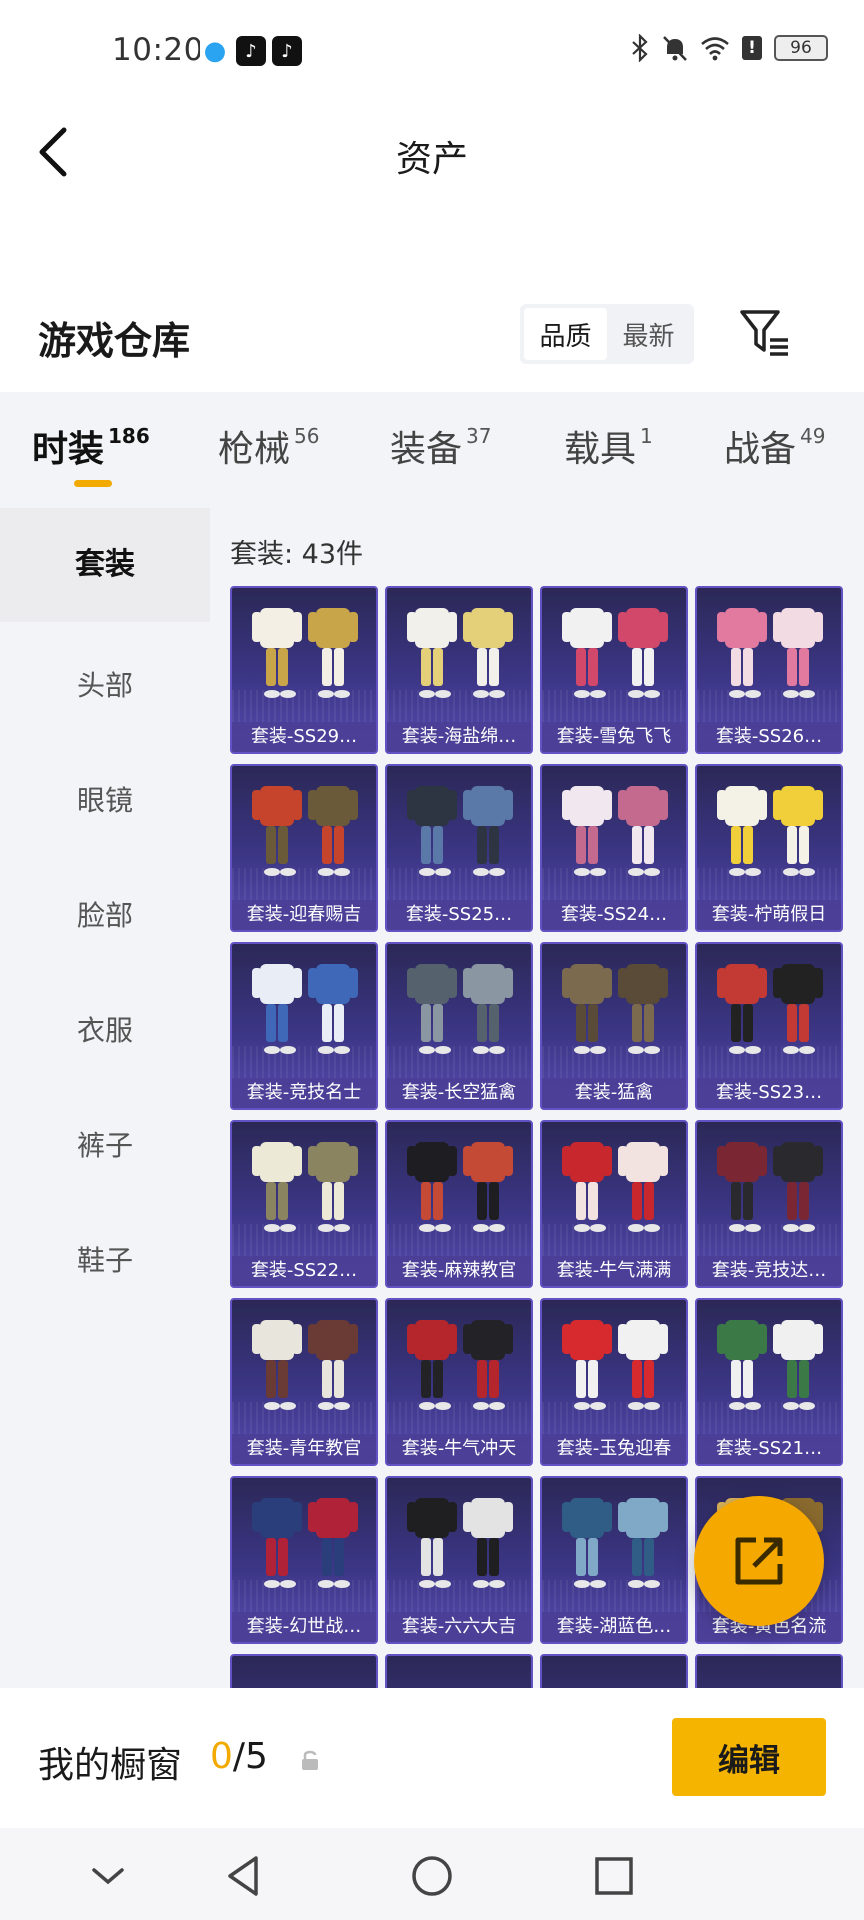 This screenshot has height=1920, width=864. What do you see at coordinates (801, 48) in the screenshot?
I see `battery-indicator: 96` at bounding box center [801, 48].